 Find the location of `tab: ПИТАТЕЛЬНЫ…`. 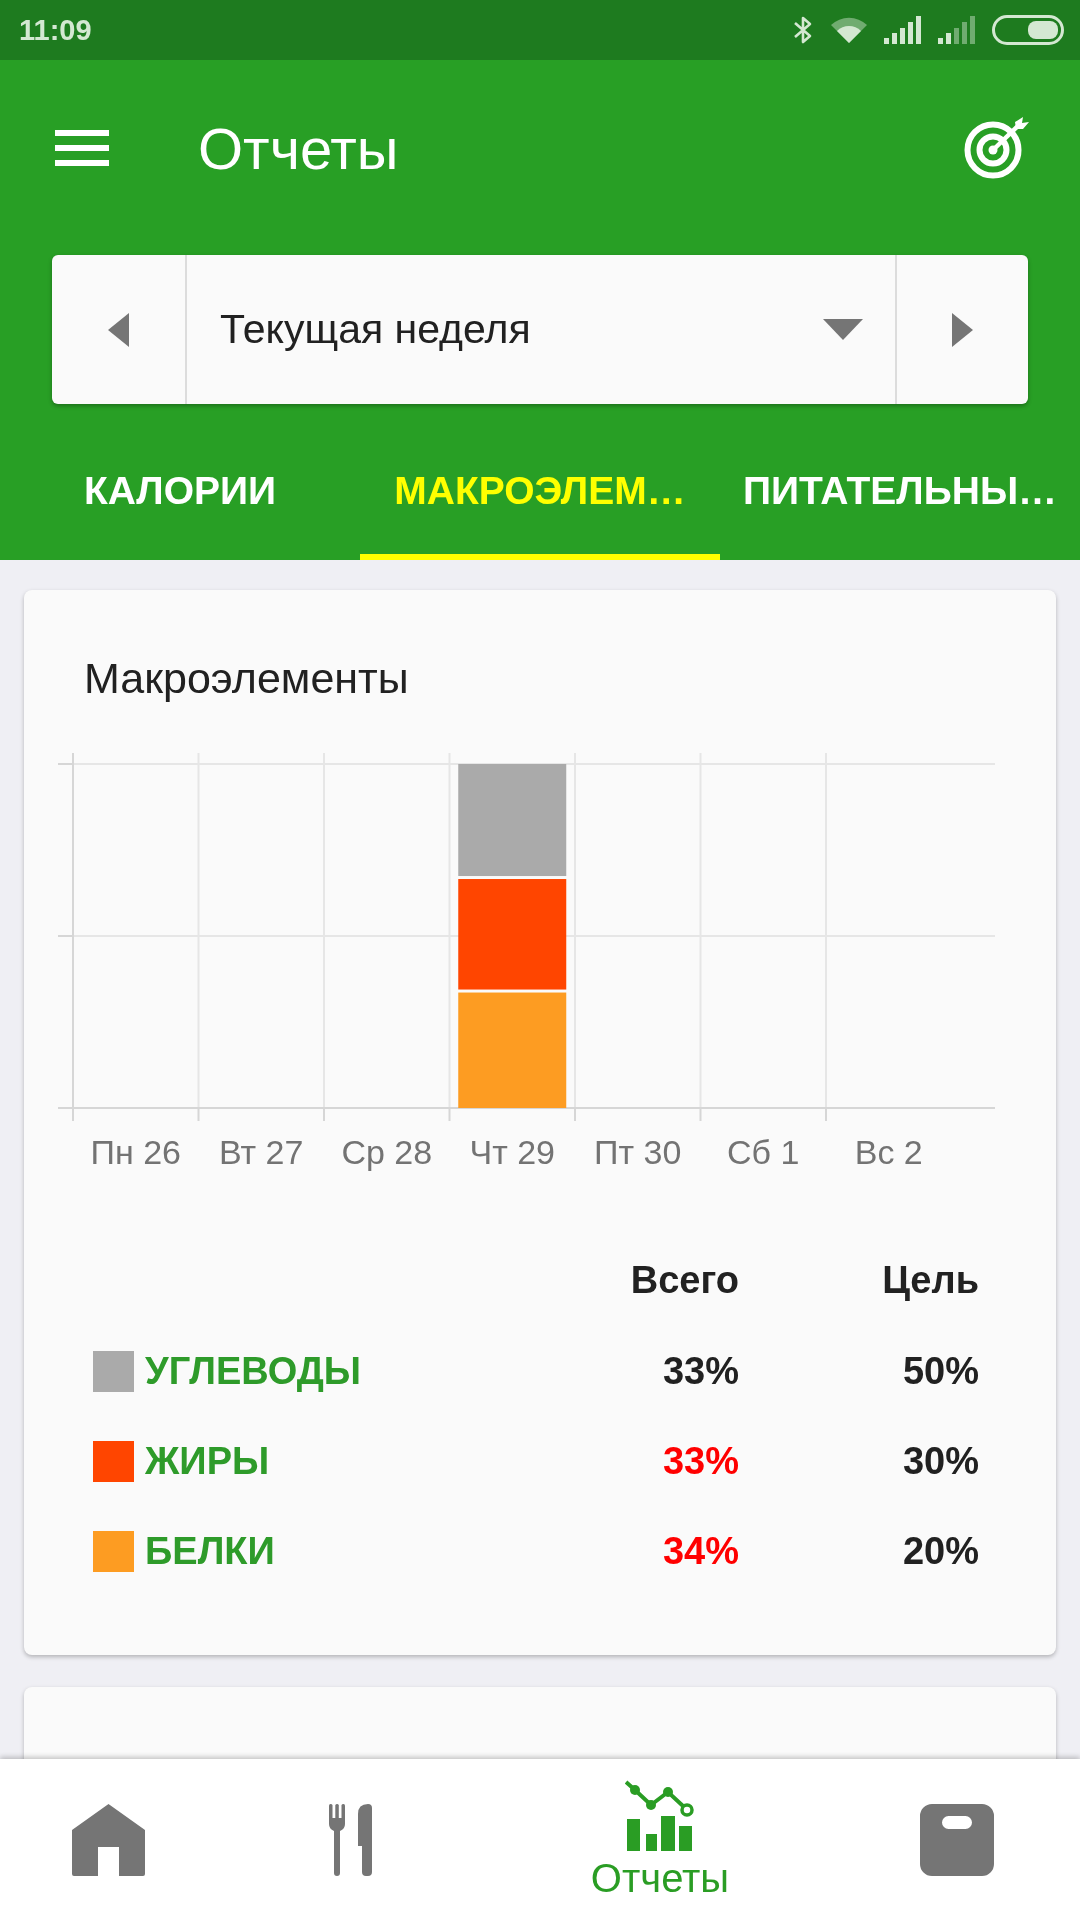

tab: ПИТАТЕЛЬНЫ… is located at coordinates (900, 482).